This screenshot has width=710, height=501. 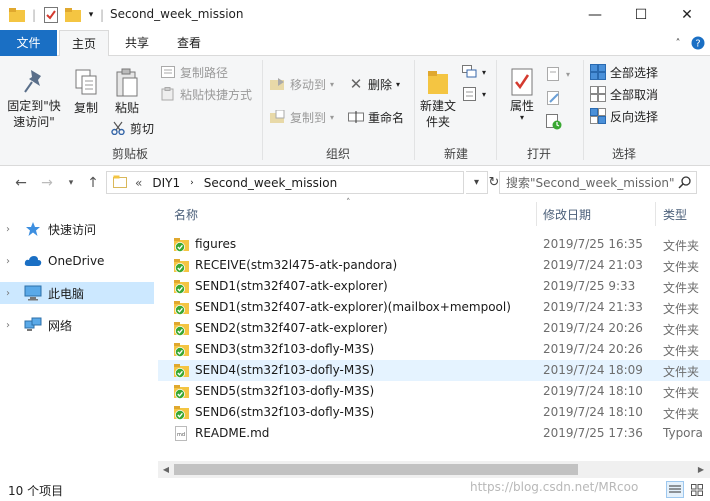 I want to click on scissors-icon, so click(x=118, y=128).